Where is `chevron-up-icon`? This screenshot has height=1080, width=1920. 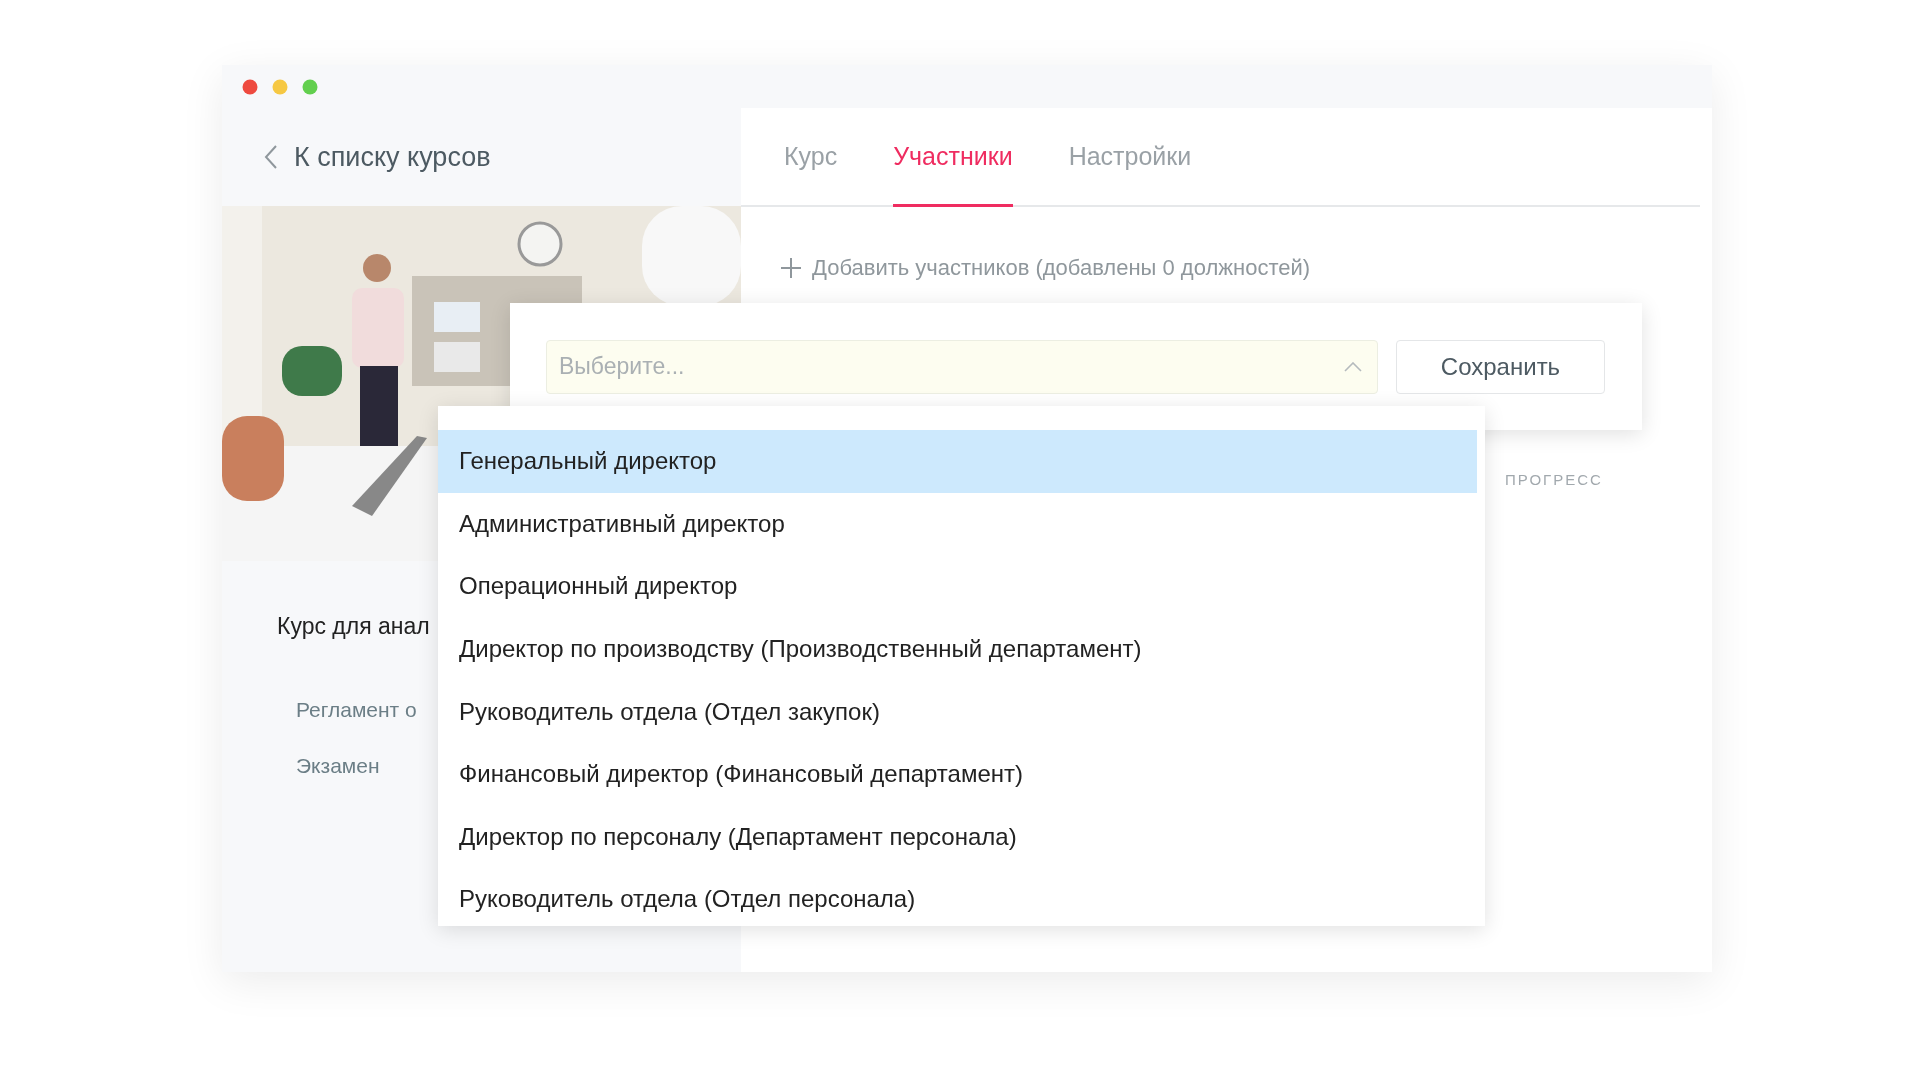
chevron-up-icon is located at coordinates (1353, 366).